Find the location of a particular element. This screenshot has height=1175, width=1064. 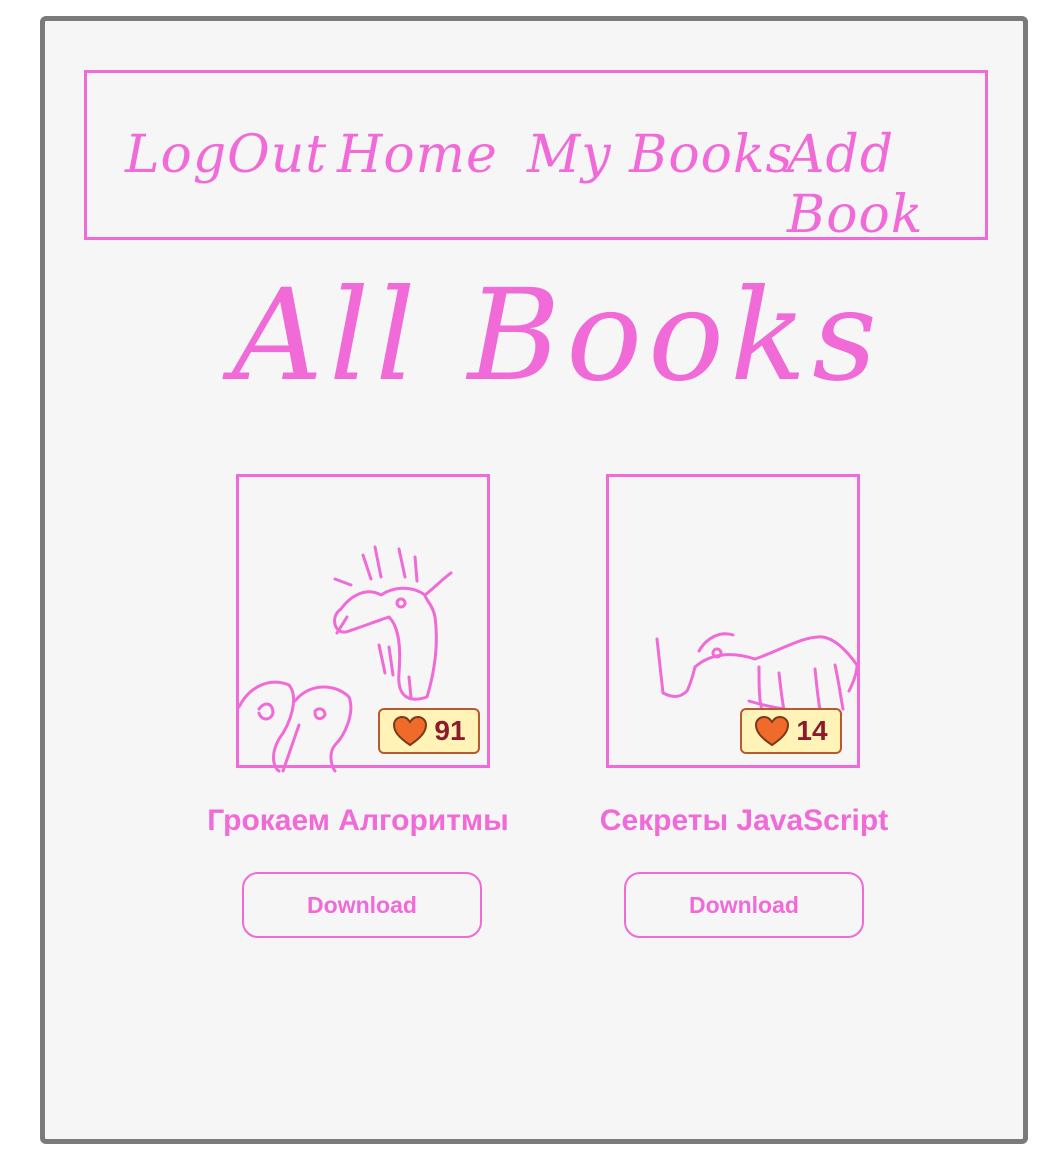

likes-count: 91 is located at coordinates (450, 730).